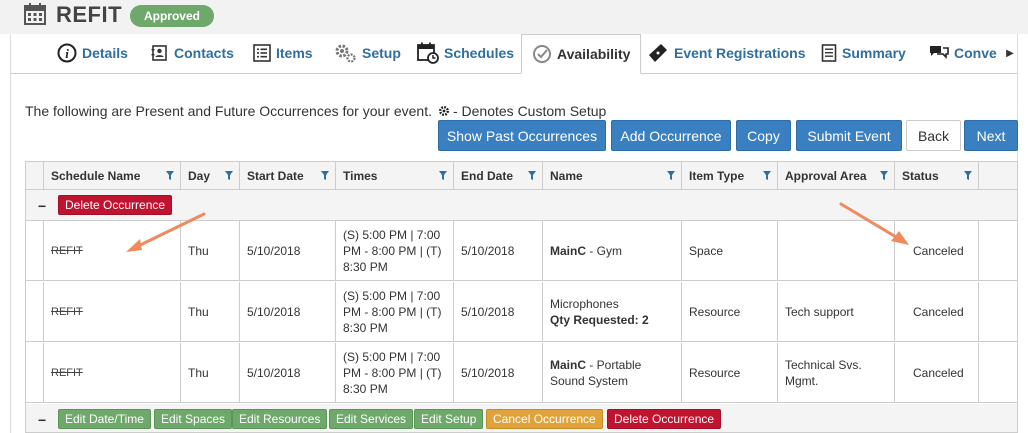 The width and height of the screenshot is (1028, 433). What do you see at coordinates (730, 176) in the screenshot?
I see `column-header-item-type: Item Type` at bounding box center [730, 176].